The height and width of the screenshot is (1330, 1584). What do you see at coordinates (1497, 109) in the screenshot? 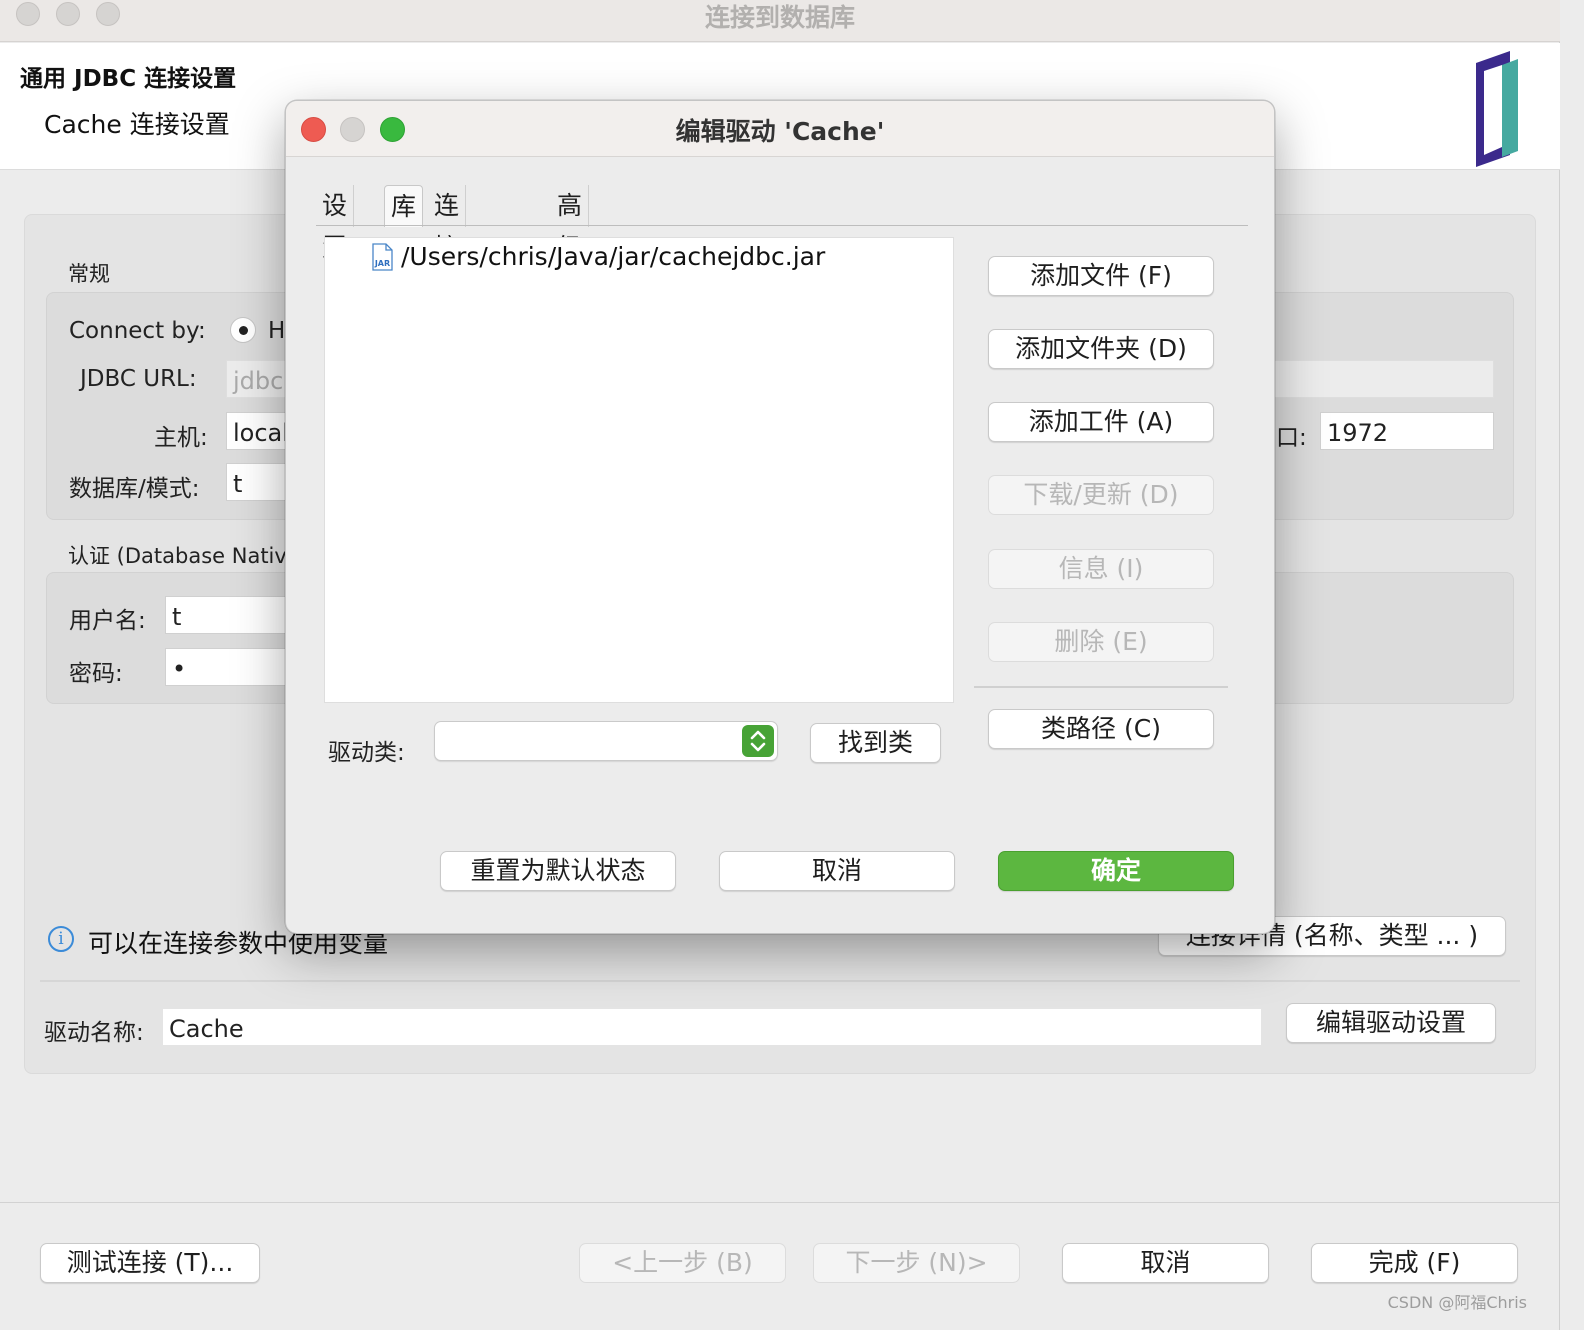
I see `dbeaver-logo-icon` at bounding box center [1497, 109].